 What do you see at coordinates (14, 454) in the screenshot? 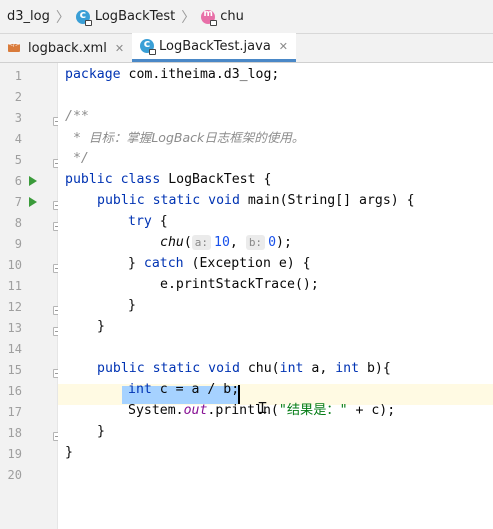
I see `line-number: 19` at bounding box center [14, 454].